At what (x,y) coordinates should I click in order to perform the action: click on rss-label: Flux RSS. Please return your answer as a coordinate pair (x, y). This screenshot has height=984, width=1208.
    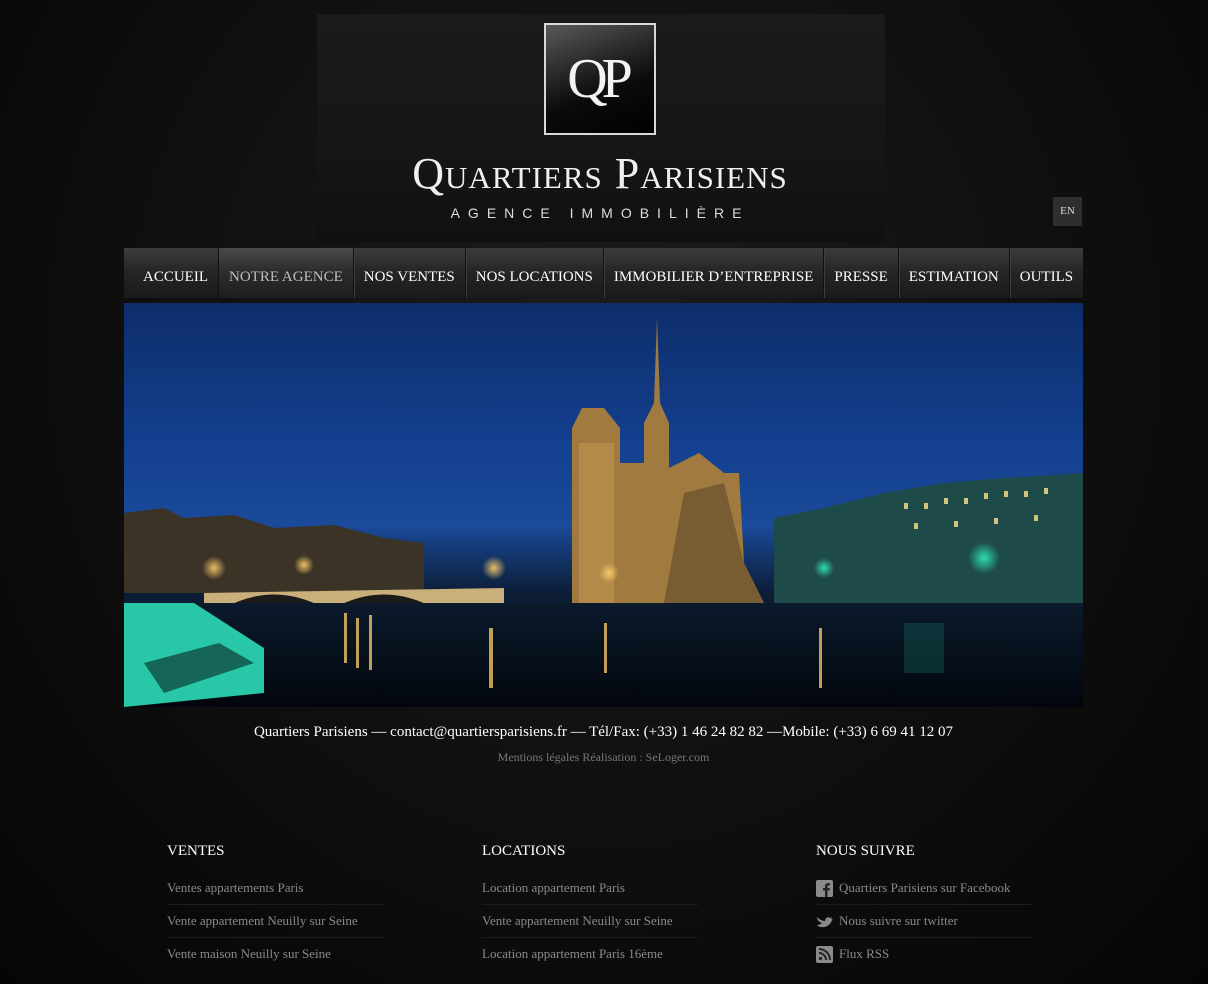
    Looking at the image, I should click on (864, 953).